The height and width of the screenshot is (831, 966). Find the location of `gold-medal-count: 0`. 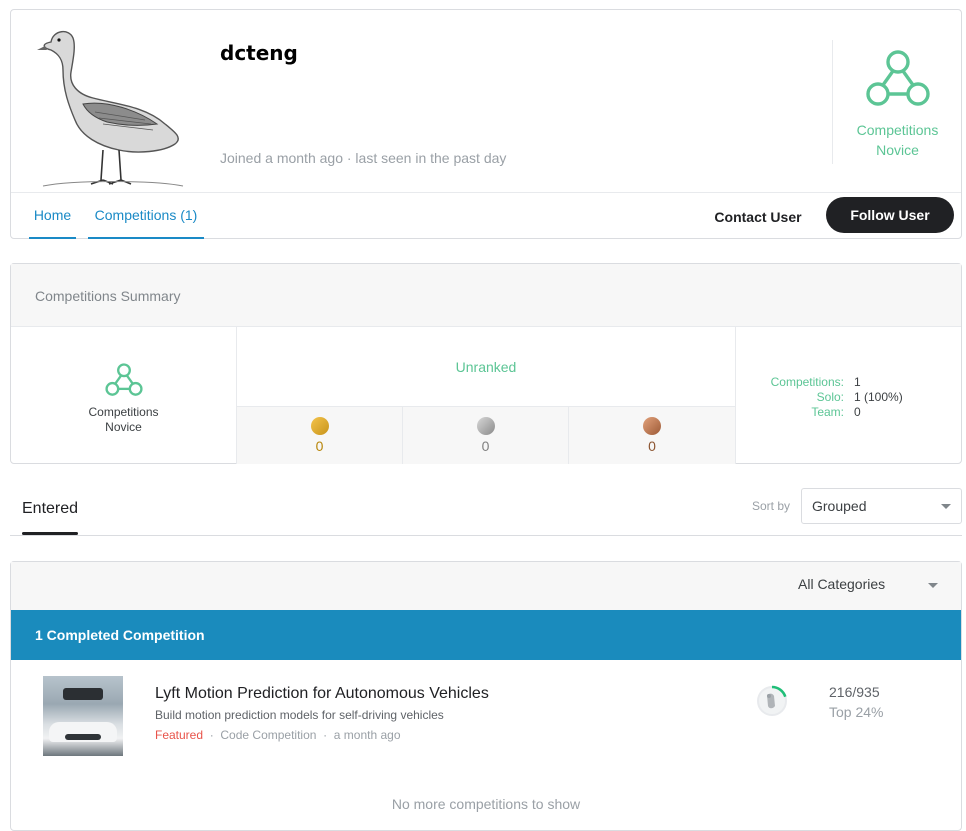

gold-medal-count: 0 is located at coordinates (319, 446).